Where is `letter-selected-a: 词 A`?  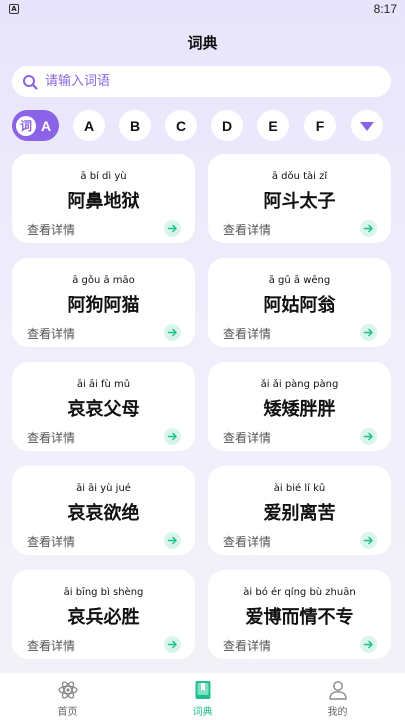 letter-selected-a: 词 A is located at coordinates (35, 125).